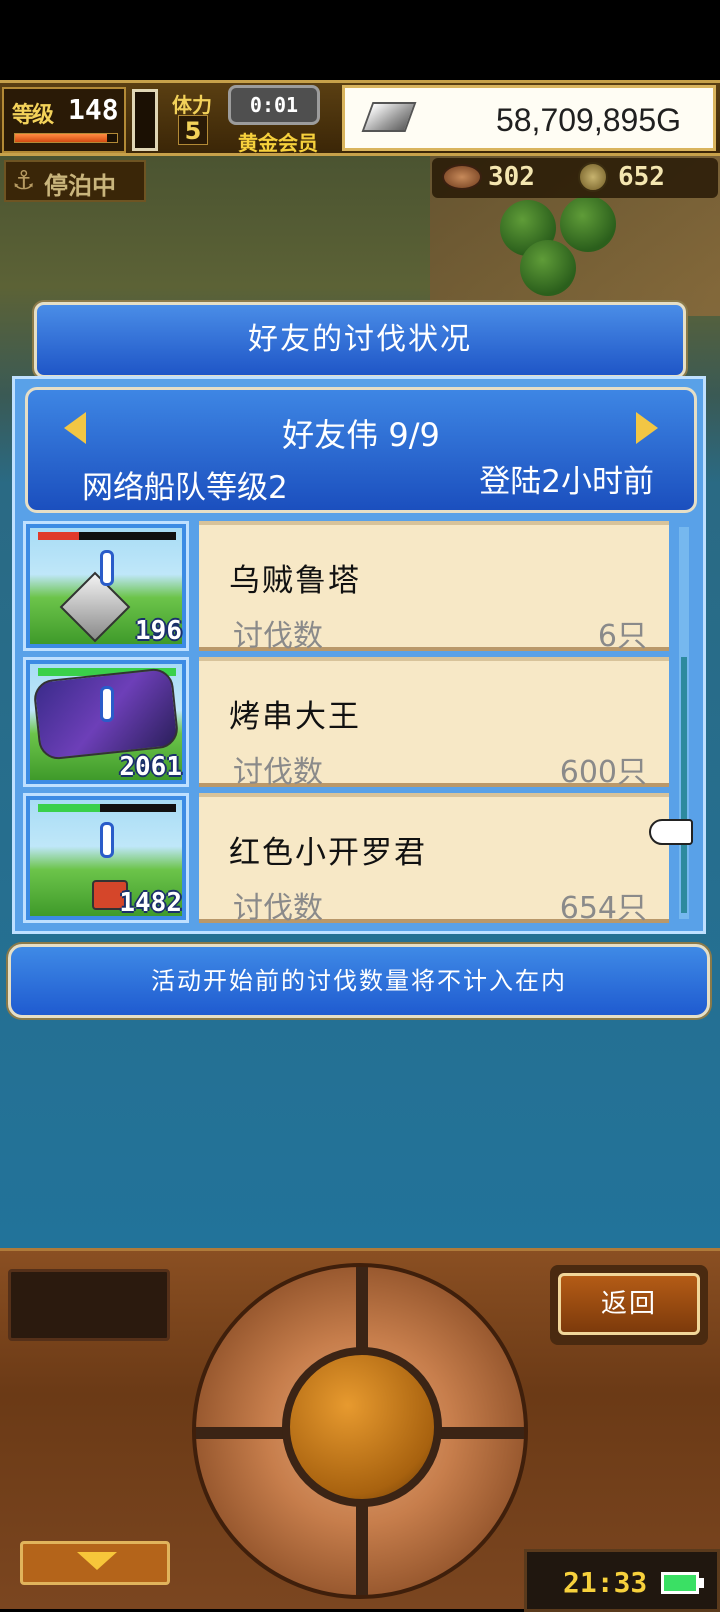 Image resolution: width=720 pixels, height=1612 pixels. I want to click on stamina-label: 体力, so click(192, 105).